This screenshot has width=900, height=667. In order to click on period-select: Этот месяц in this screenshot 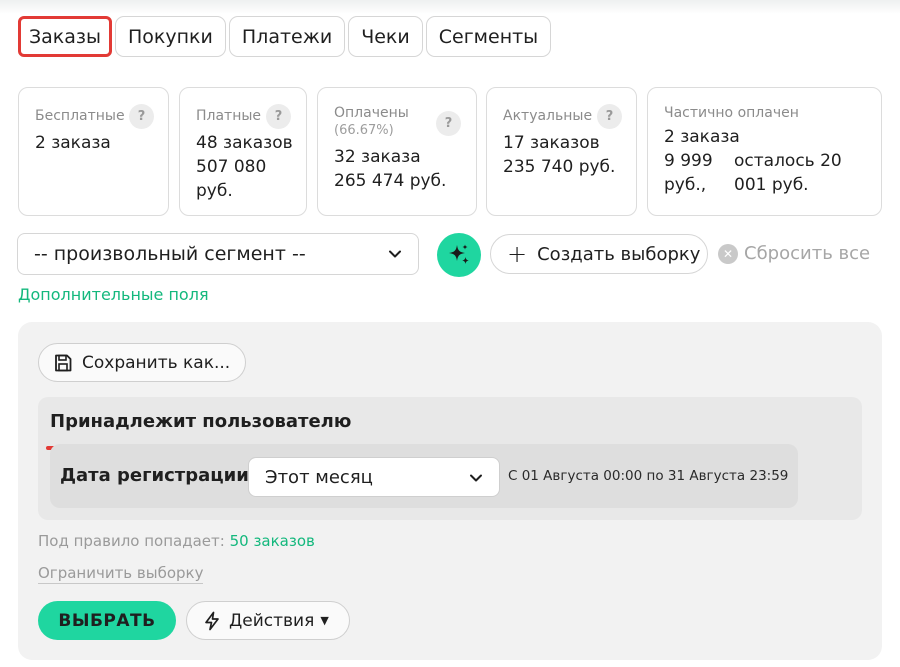, I will do `click(374, 477)`.